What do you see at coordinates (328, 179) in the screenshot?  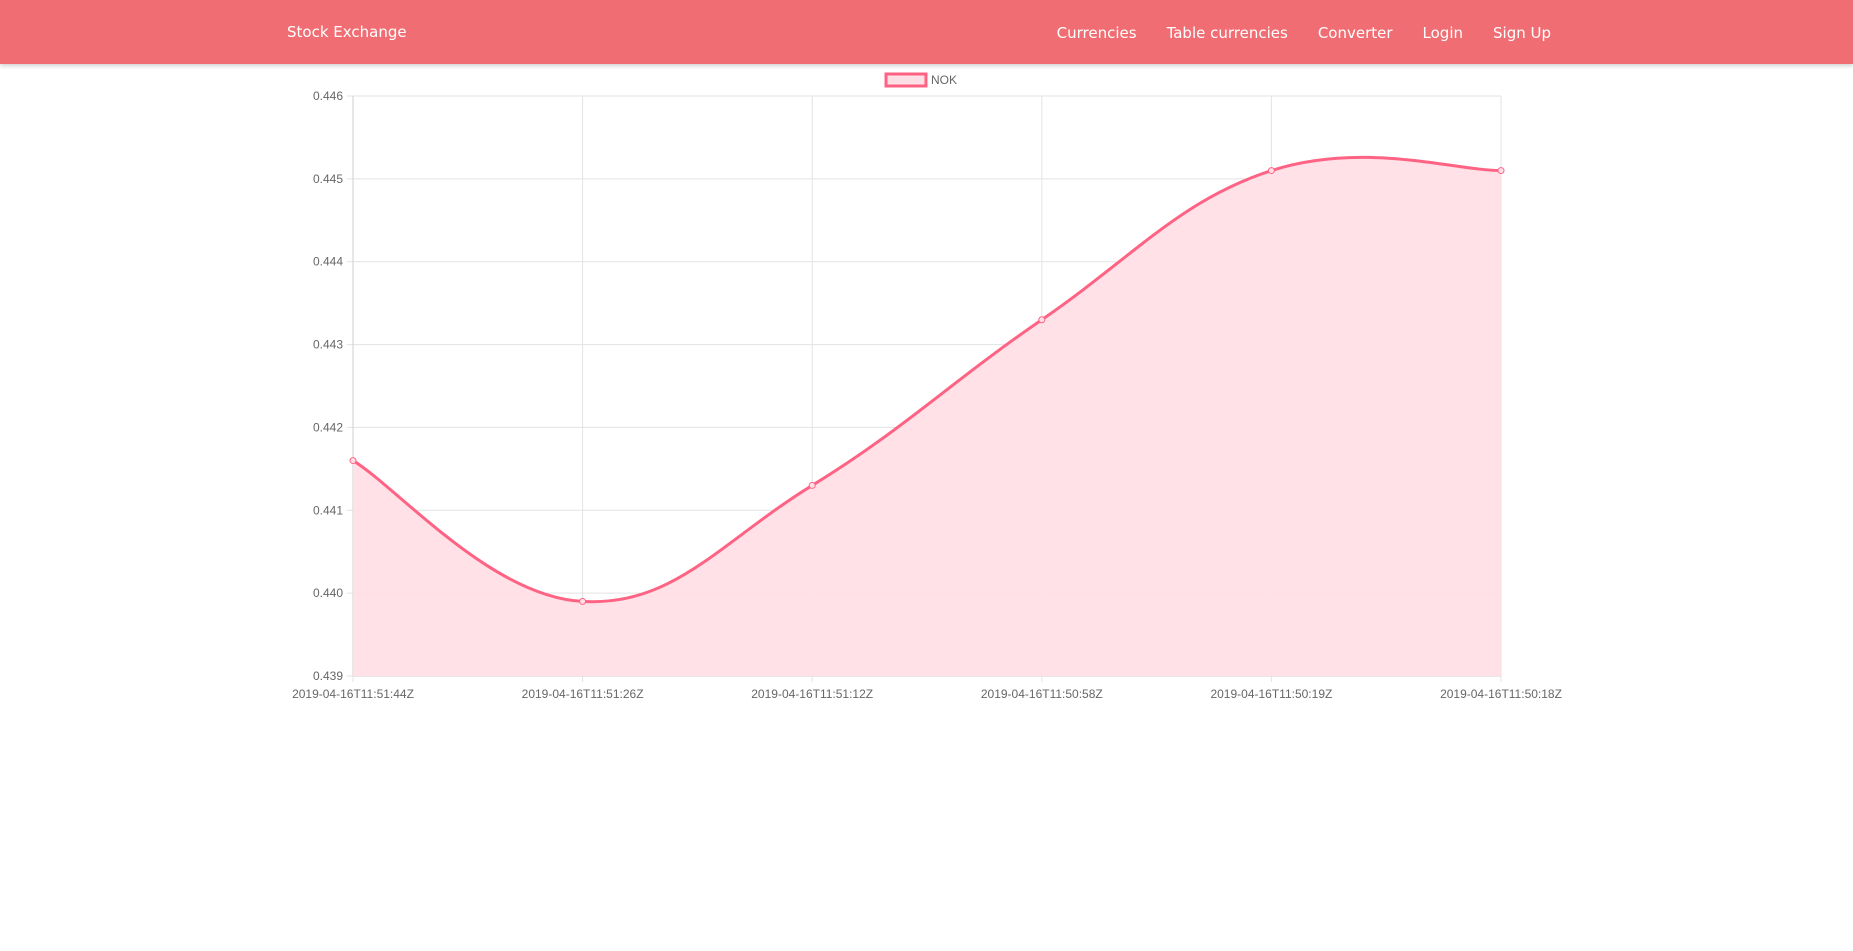 I see `y-tick-label: 0.445` at bounding box center [328, 179].